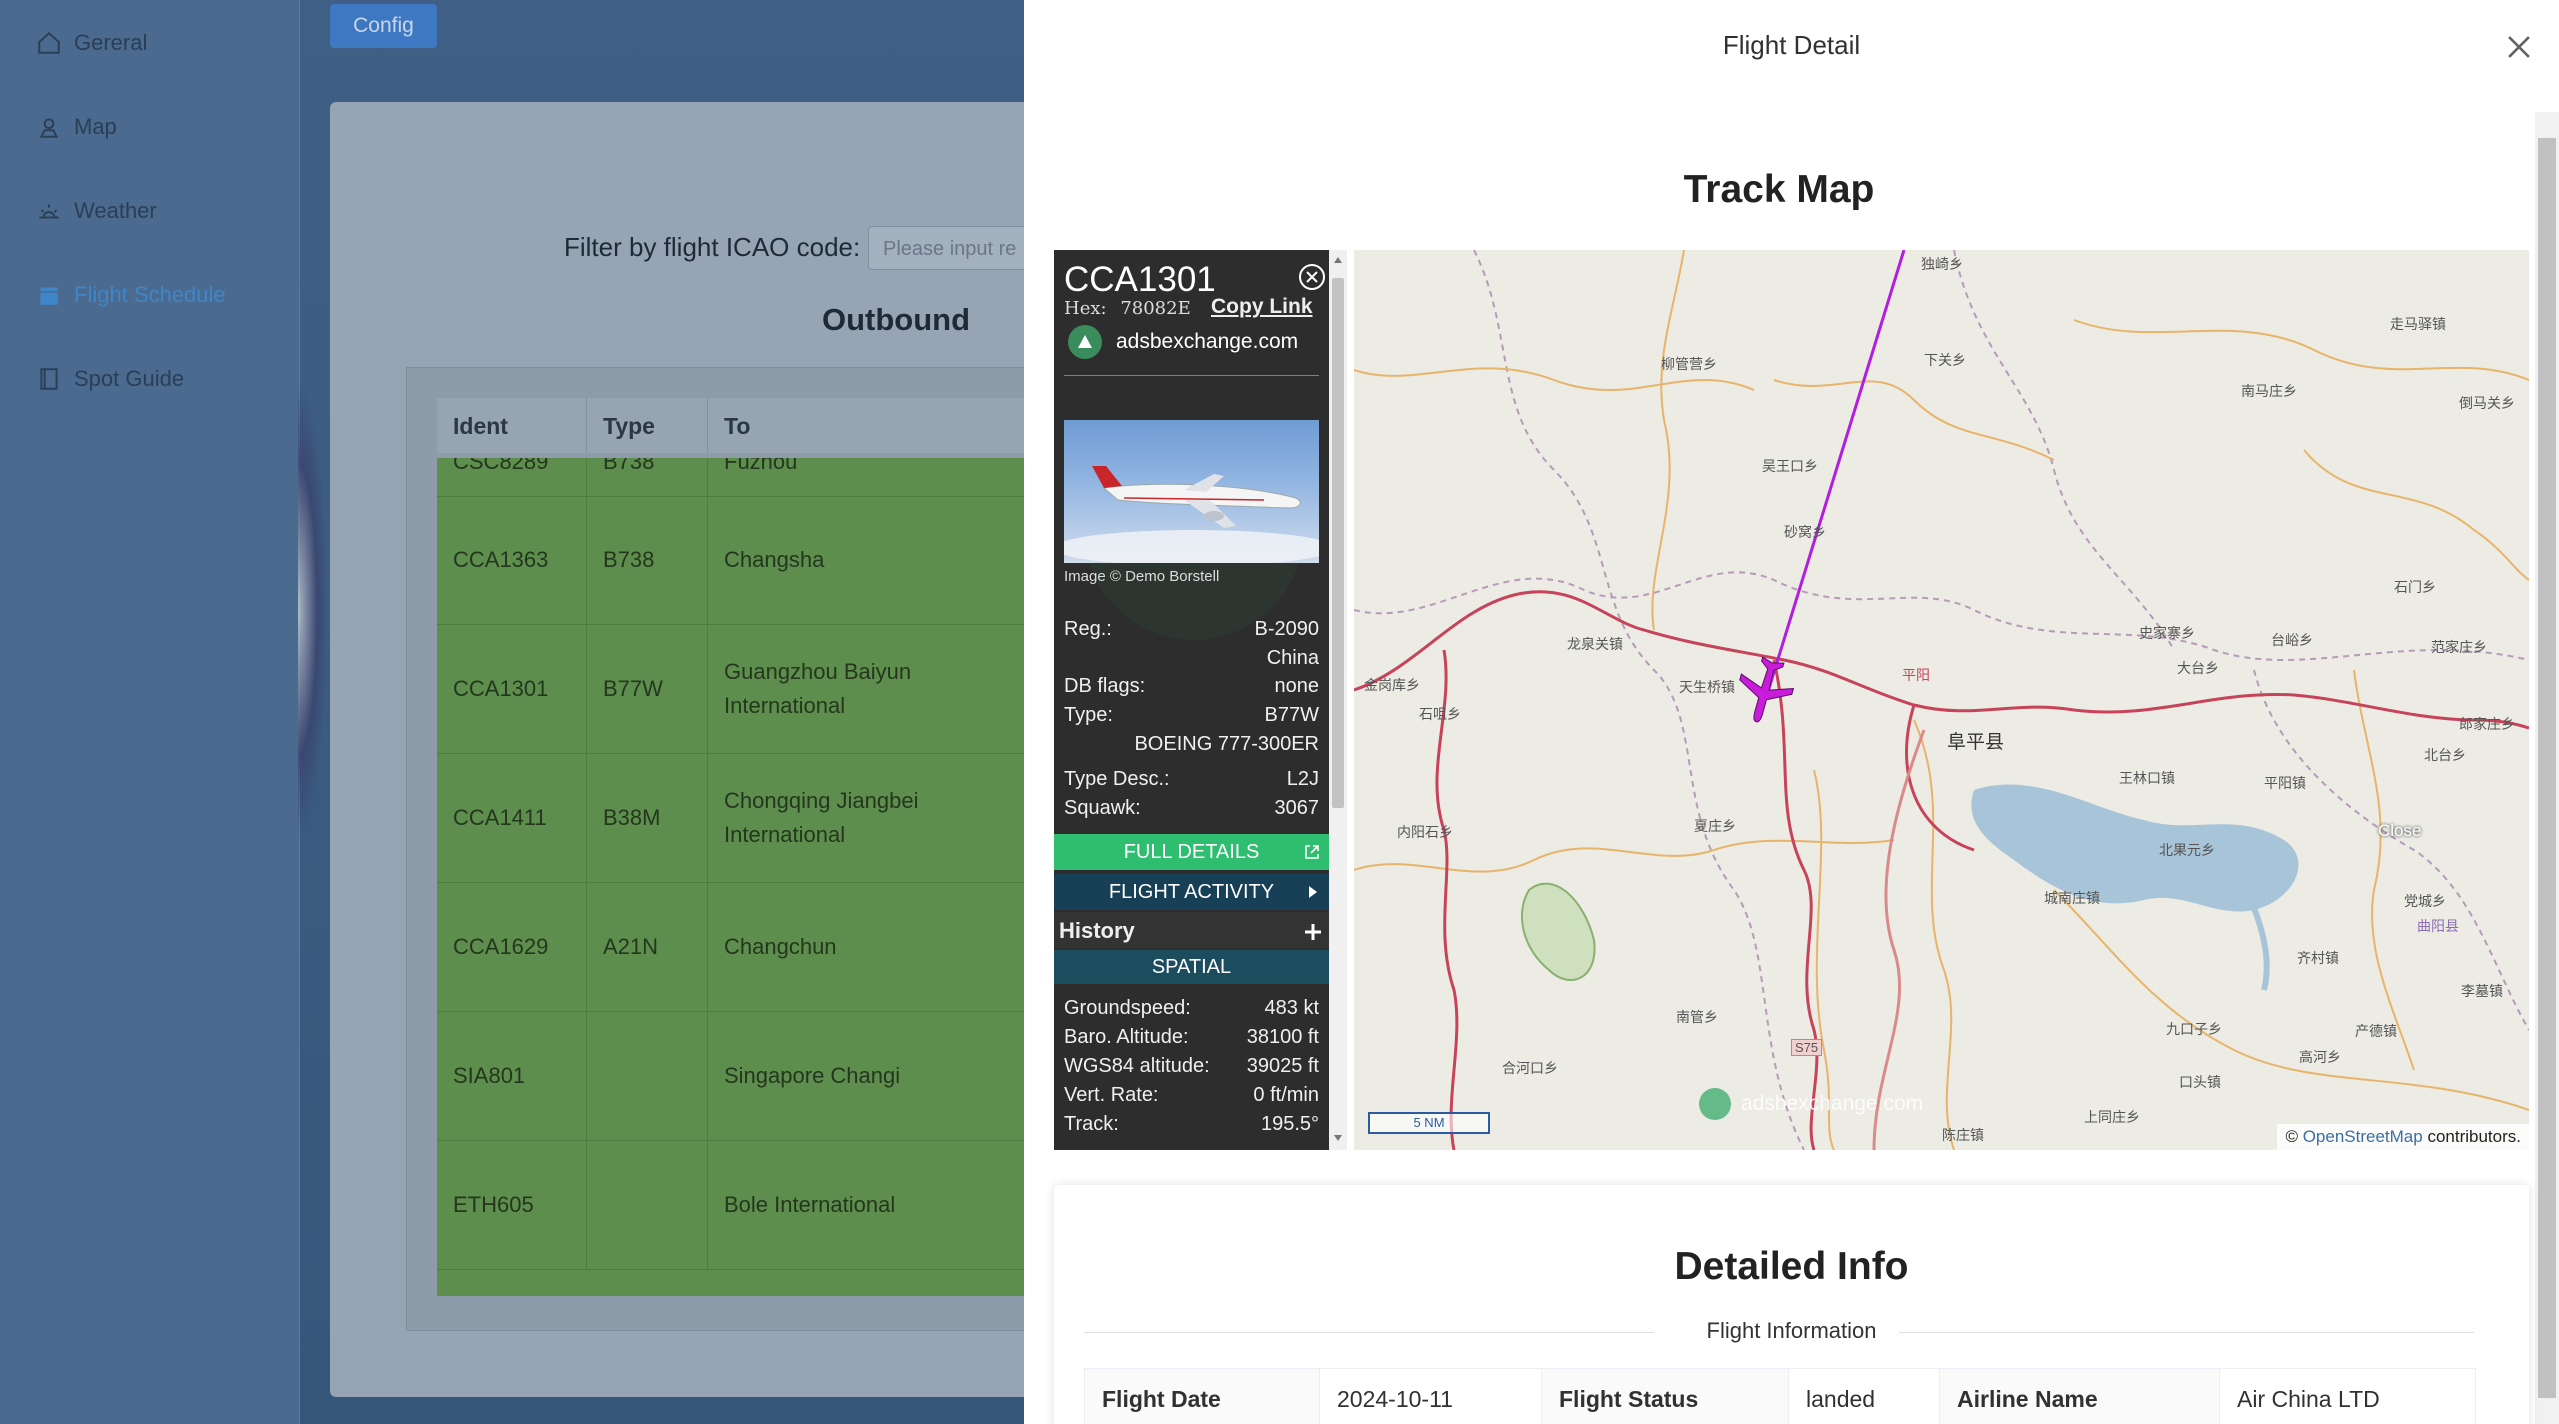  What do you see at coordinates (1425, 832) in the screenshot?
I see `map-label: 内阳石乡` at bounding box center [1425, 832].